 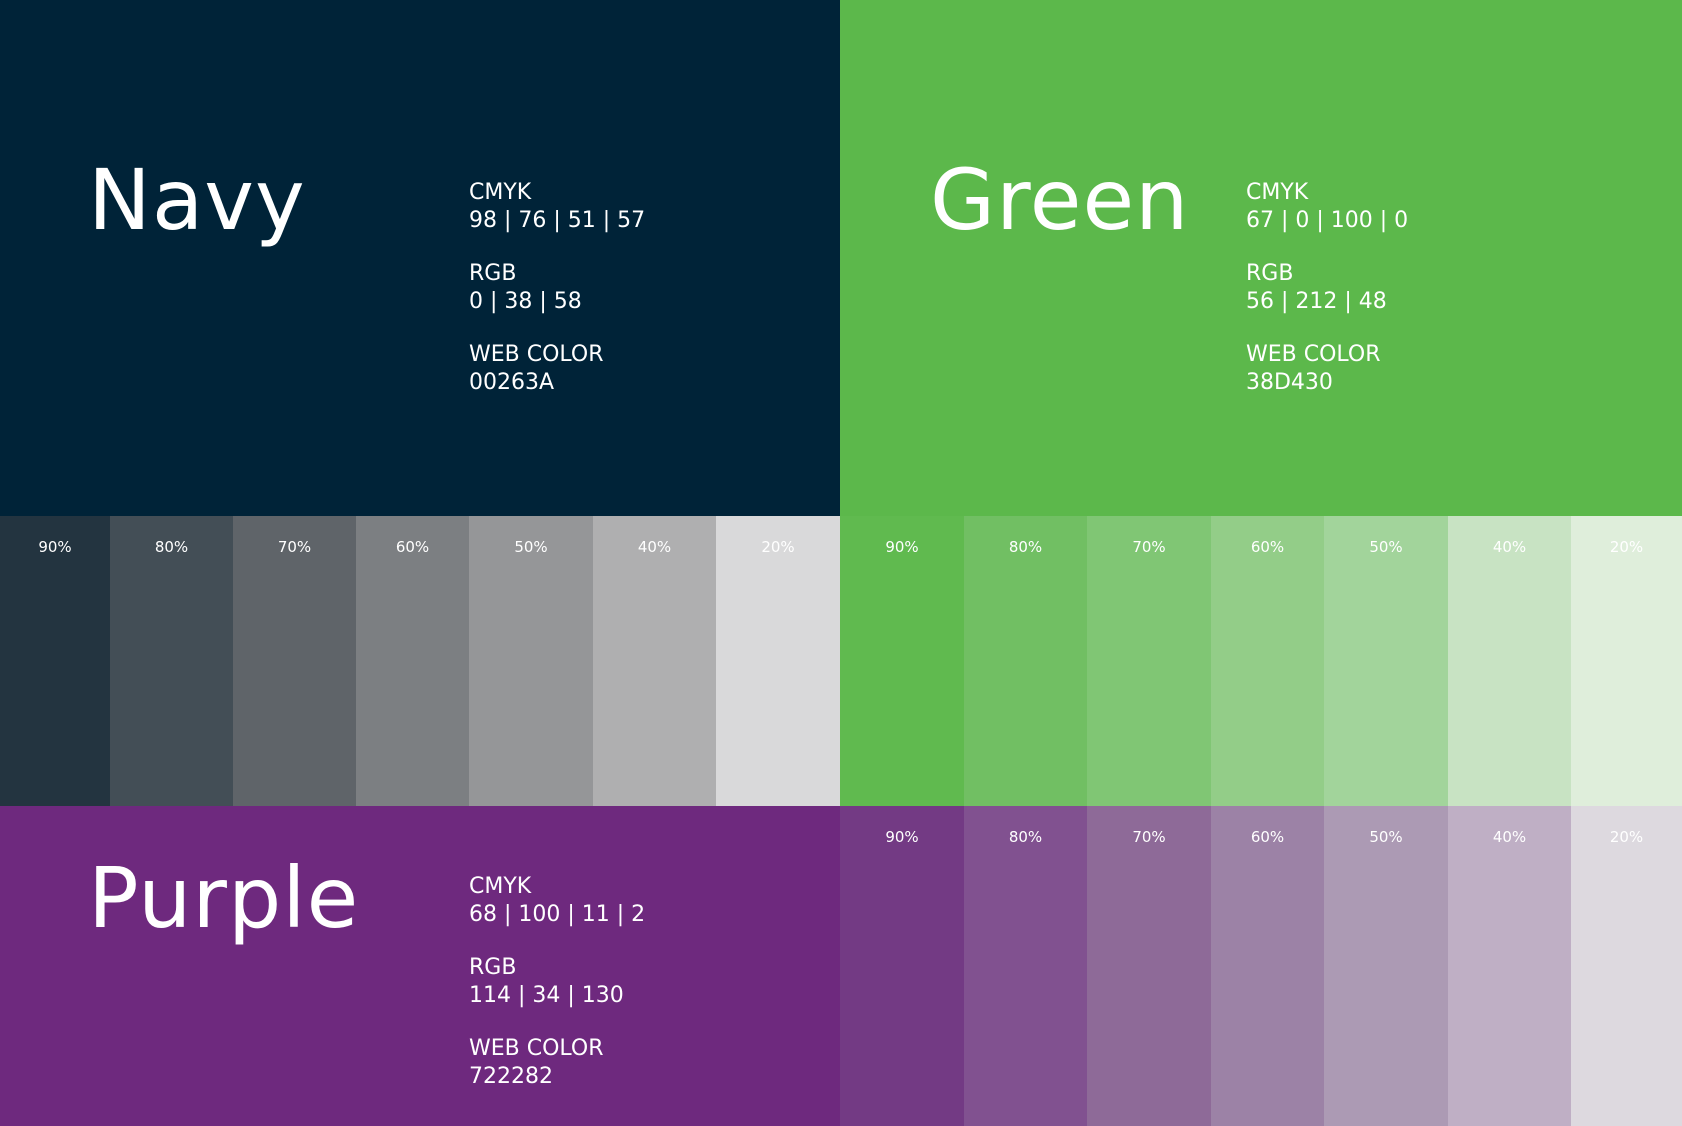 What do you see at coordinates (1289, 382) in the screenshot?
I see `web-color-value: 38D430` at bounding box center [1289, 382].